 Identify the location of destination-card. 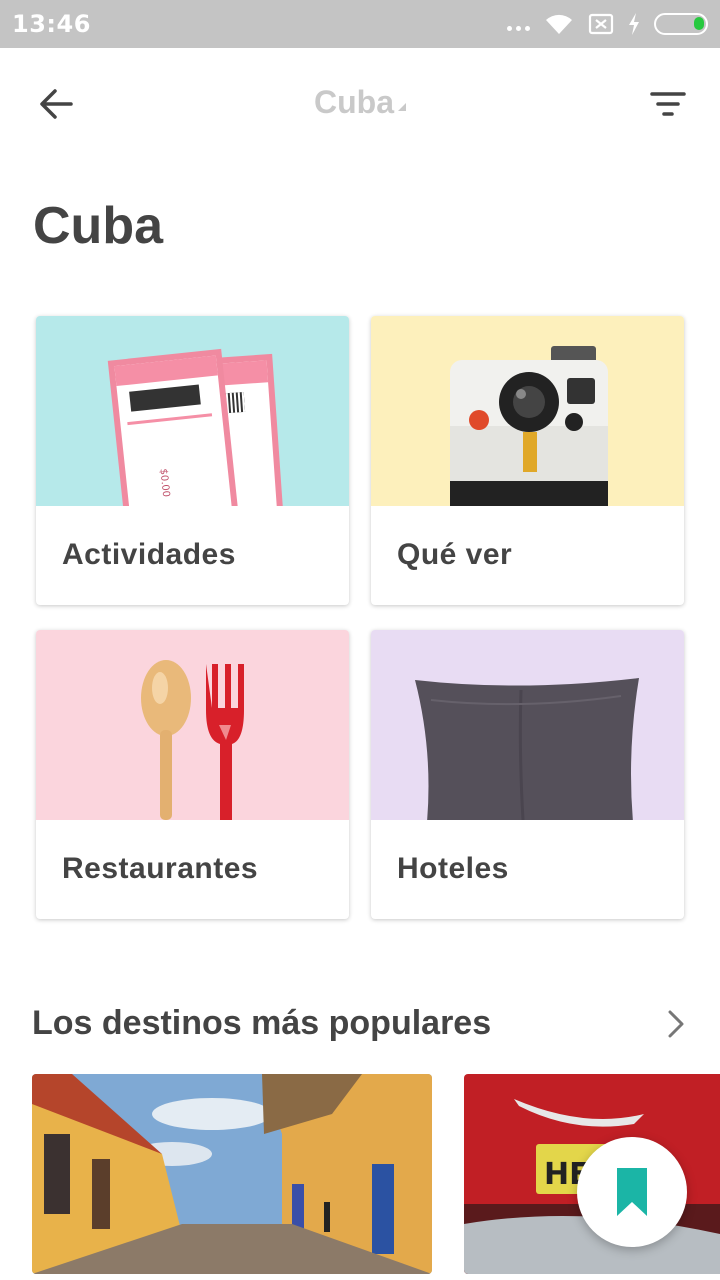
(232, 1174).